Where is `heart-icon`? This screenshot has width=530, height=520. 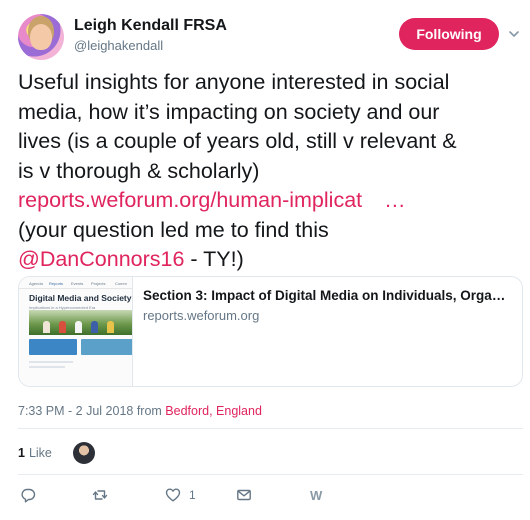 heart-icon is located at coordinates (173, 495).